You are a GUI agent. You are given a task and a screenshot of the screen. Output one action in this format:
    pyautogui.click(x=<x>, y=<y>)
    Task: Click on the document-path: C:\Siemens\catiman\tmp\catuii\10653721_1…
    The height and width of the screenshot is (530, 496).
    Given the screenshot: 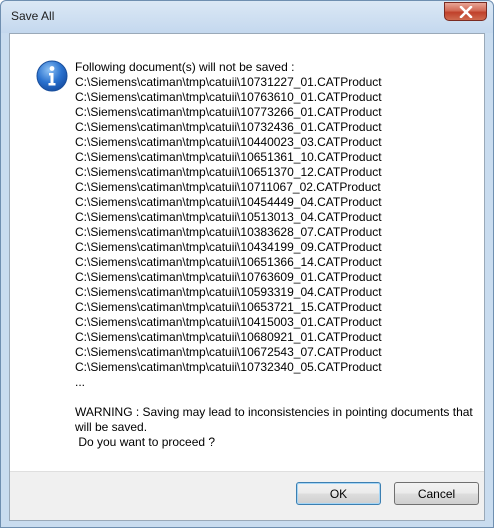 What is the action you would take?
    pyautogui.click(x=228, y=307)
    